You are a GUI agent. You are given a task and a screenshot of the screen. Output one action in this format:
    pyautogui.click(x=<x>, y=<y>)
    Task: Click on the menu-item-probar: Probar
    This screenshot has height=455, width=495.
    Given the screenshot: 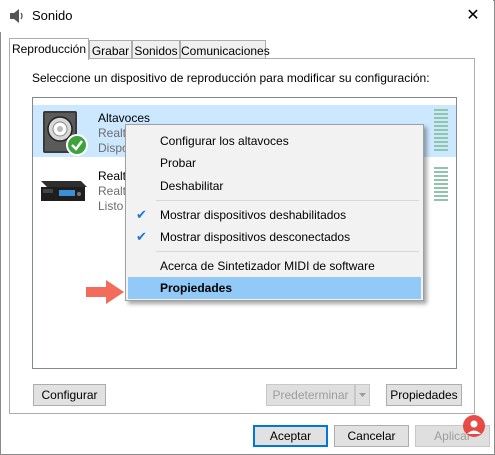 What is the action you would take?
    pyautogui.click(x=274, y=163)
    